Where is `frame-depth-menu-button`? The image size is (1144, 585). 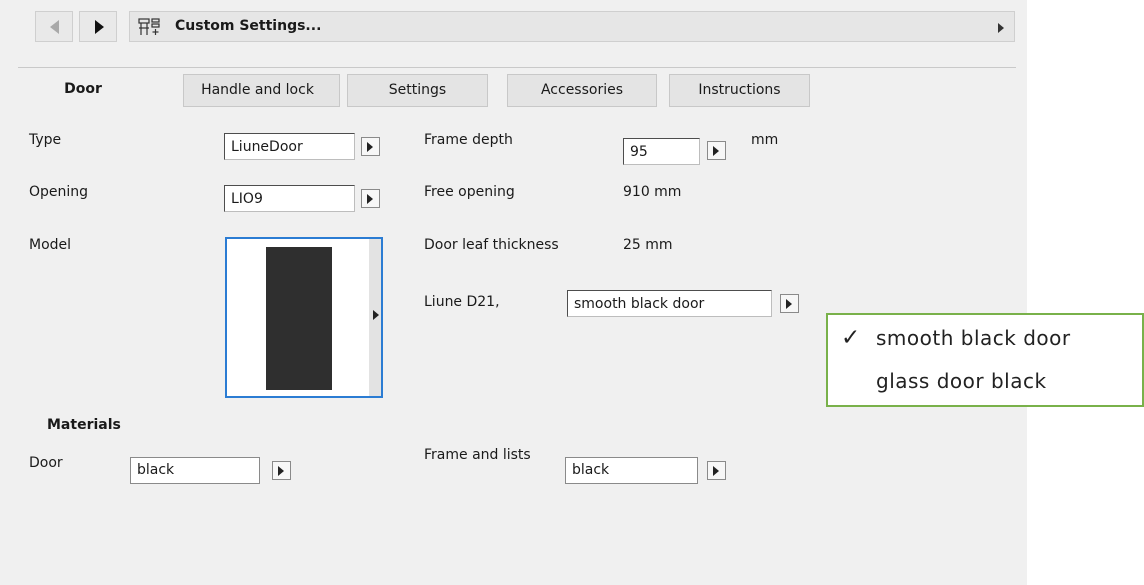
frame-depth-menu-button is located at coordinates (716, 150).